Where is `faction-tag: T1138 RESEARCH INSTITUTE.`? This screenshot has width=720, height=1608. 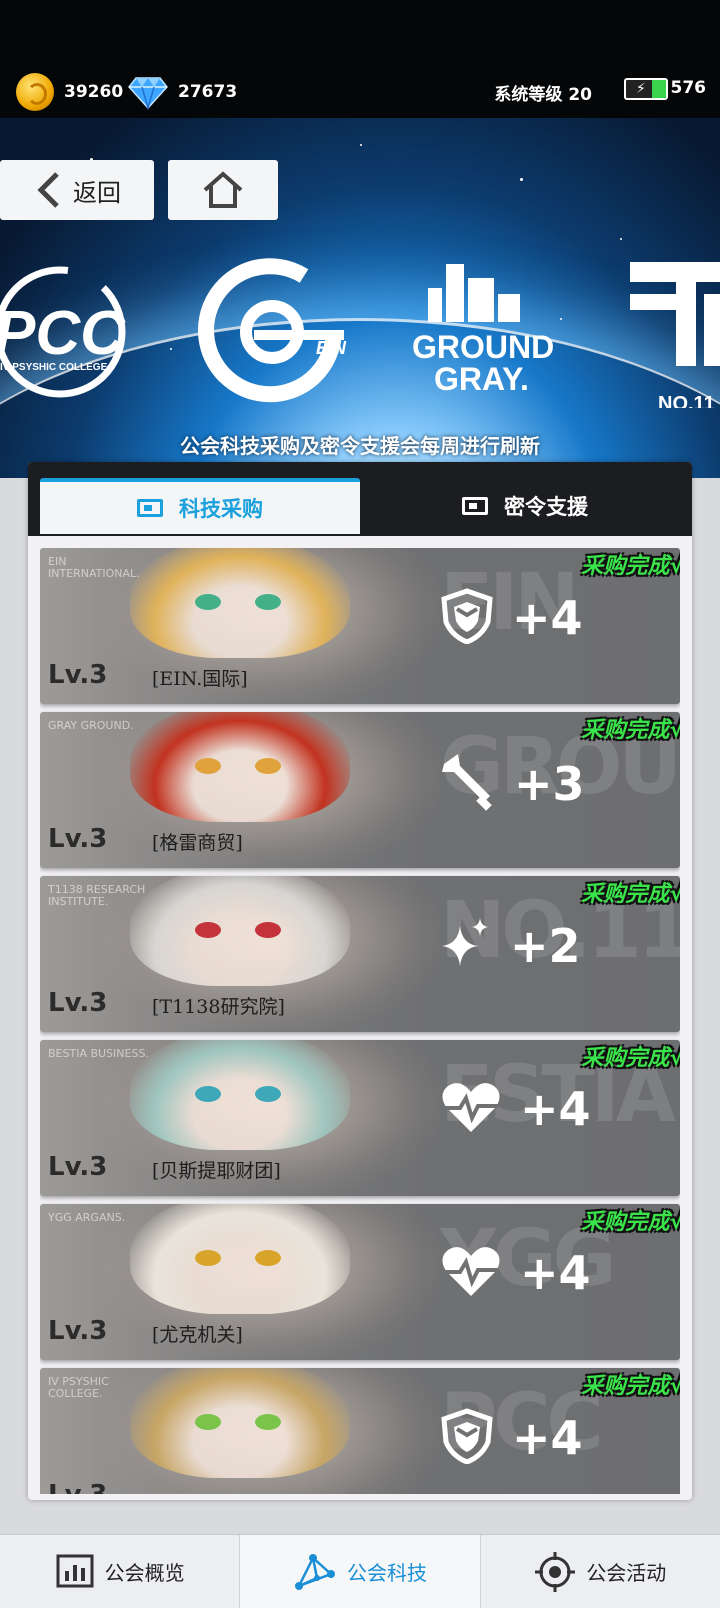 faction-tag: T1138 RESEARCH INSTITUTE. is located at coordinates (97, 895).